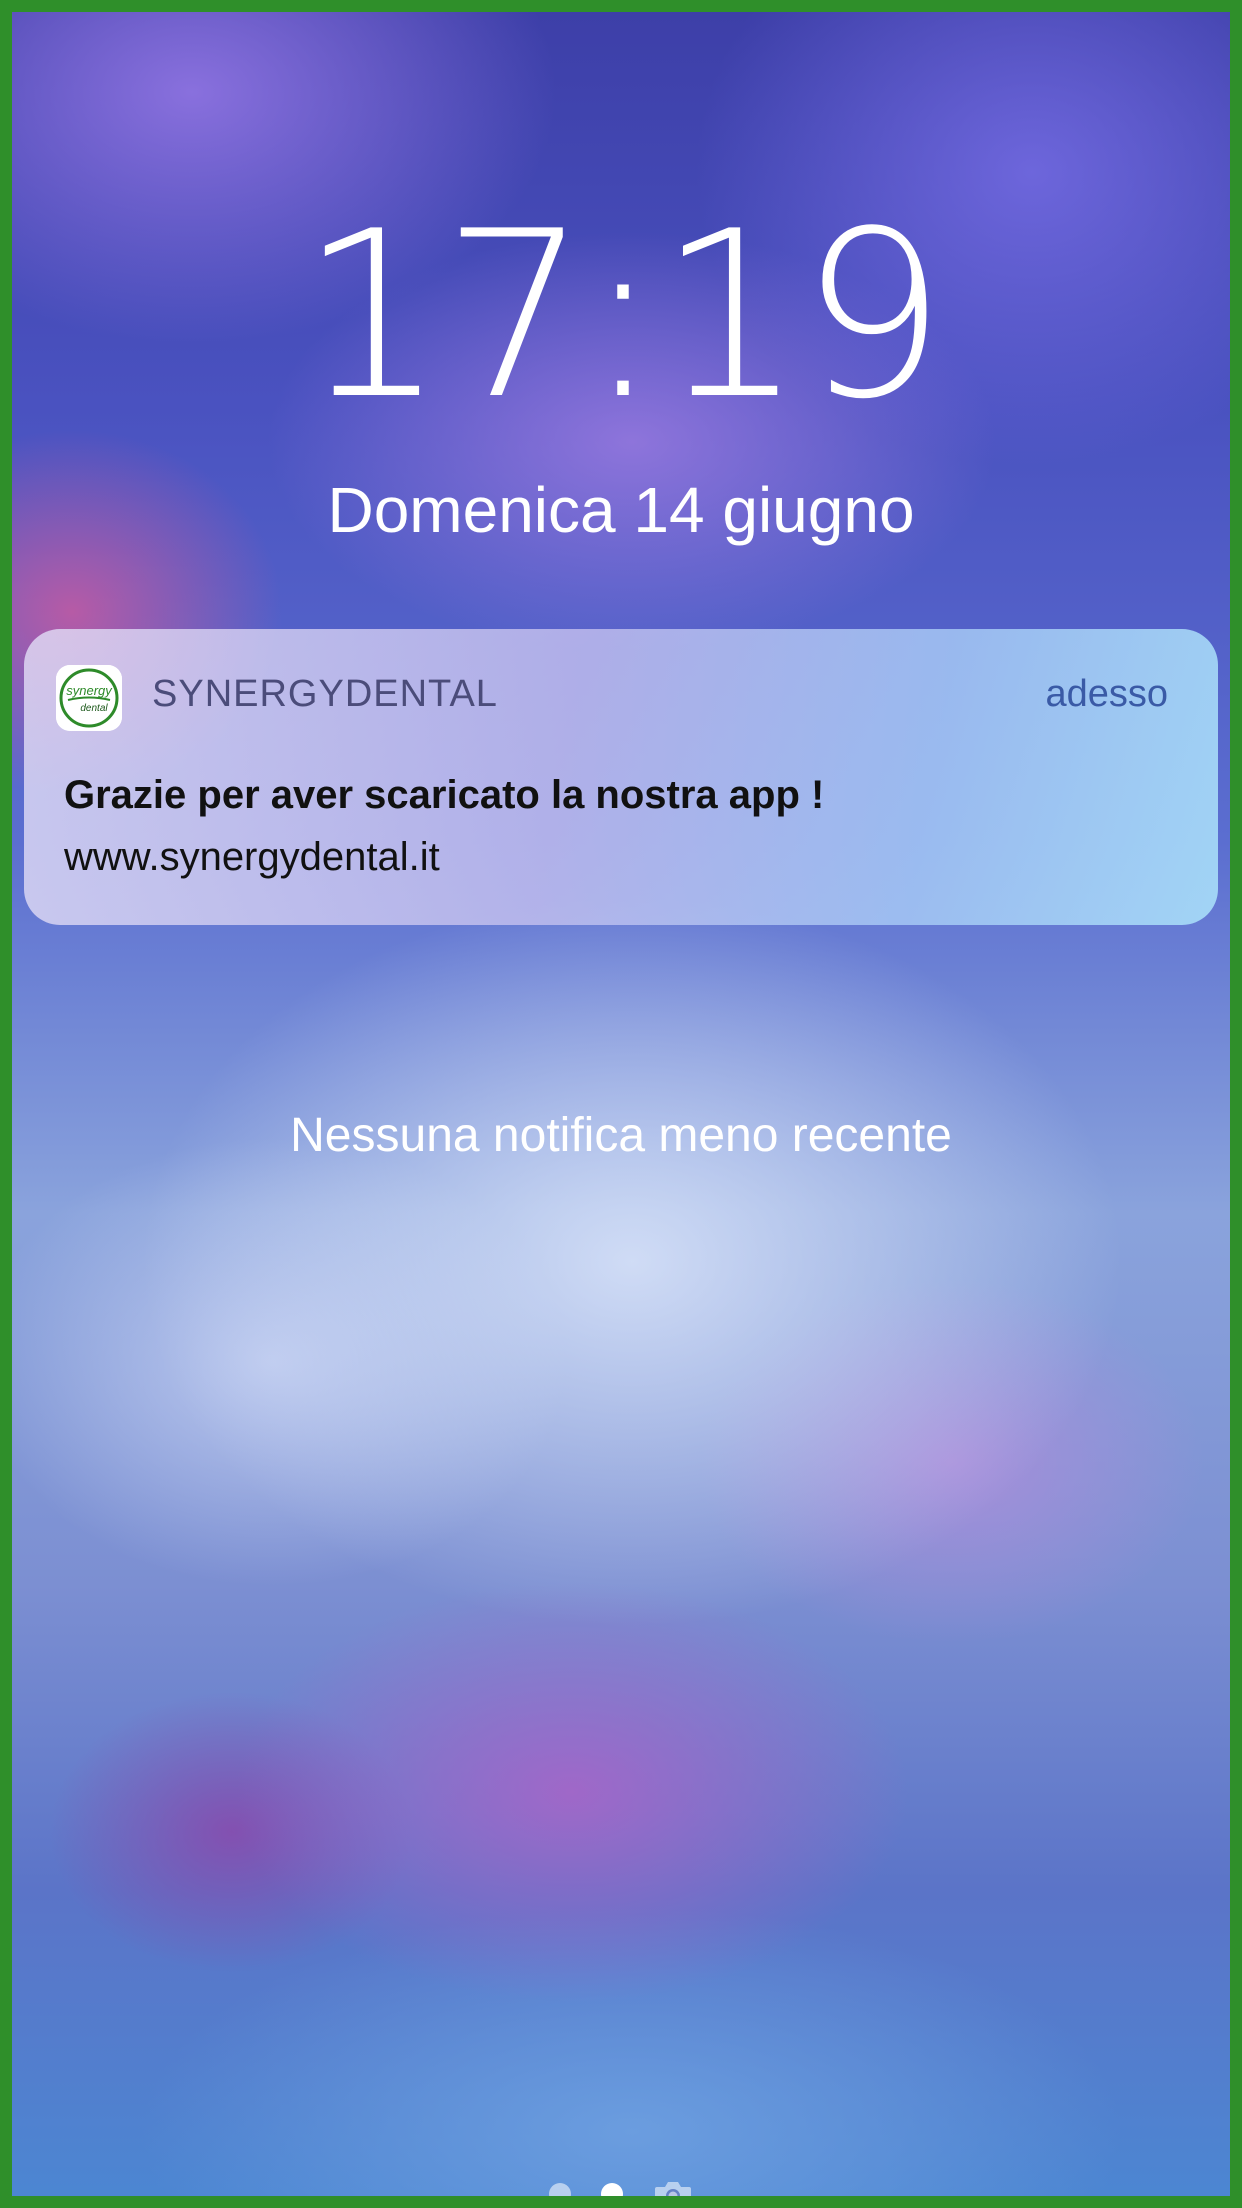 The width and height of the screenshot is (1242, 2208). I want to click on lock-clock: 17:19, so click(623, 316).